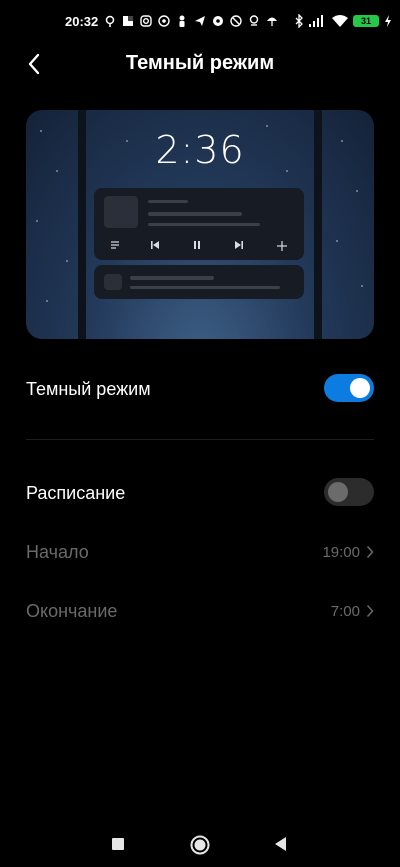 This screenshot has height=867, width=400. What do you see at coordinates (349, 388) in the screenshot?
I see `dark-mode-toggle` at bounding box center [349, 388].